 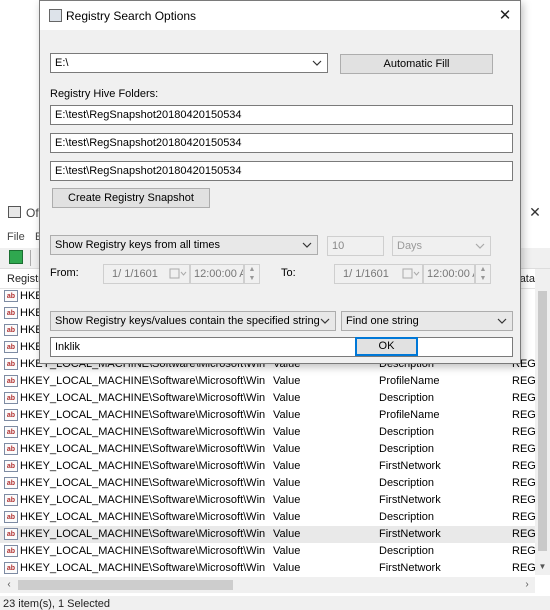 What do you see at coordinates (338, 246) in the screenshot?
I see `time-count-value: 10` at bounding box center [338, 246].